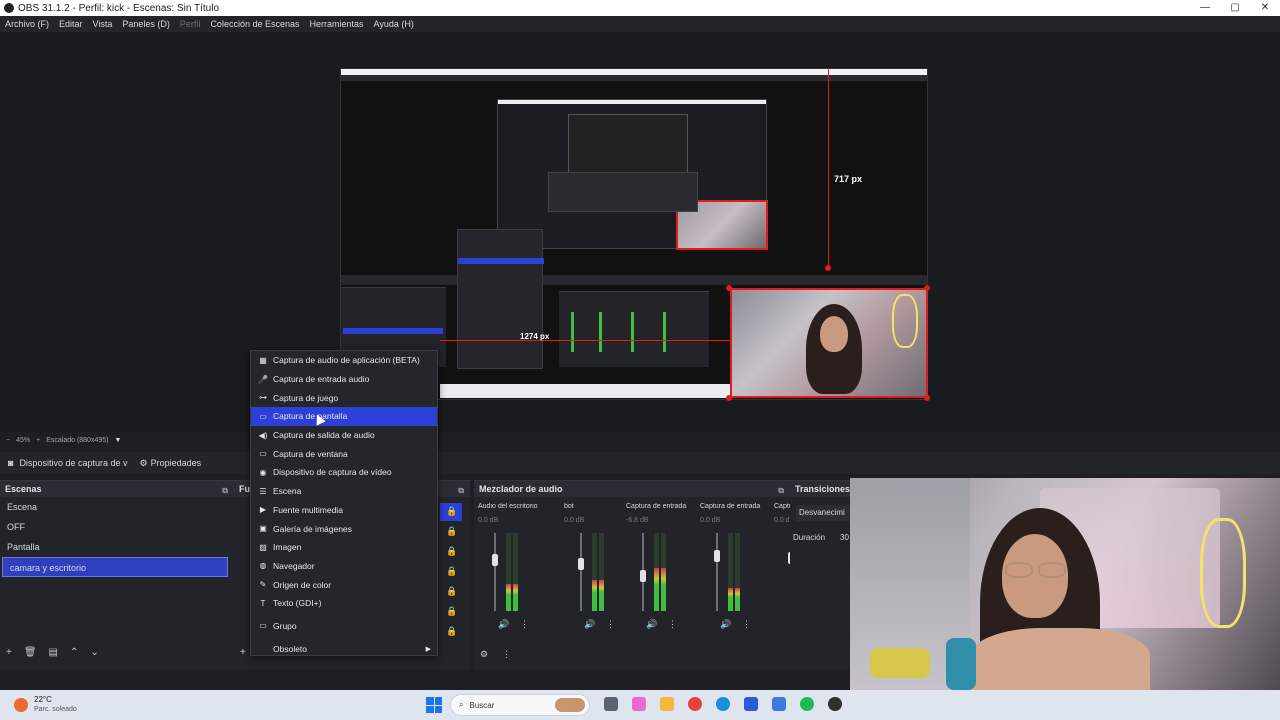 The image size is (1280, 720). What do you see at coordinates (117, 507) in the screenshot?
I see `scene-item: Escena` at bounding box center [117, 507].